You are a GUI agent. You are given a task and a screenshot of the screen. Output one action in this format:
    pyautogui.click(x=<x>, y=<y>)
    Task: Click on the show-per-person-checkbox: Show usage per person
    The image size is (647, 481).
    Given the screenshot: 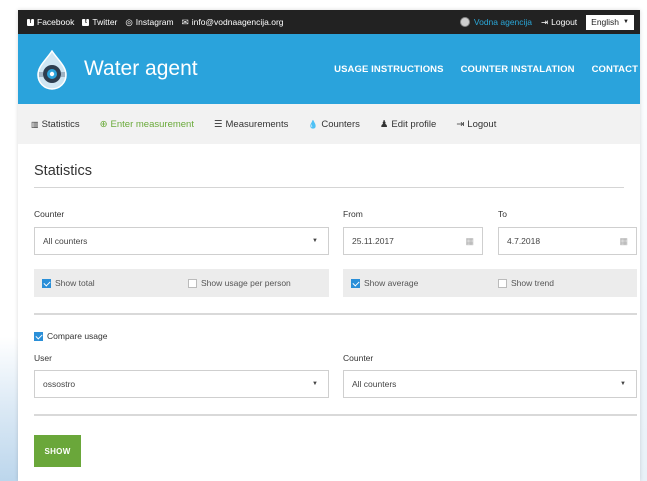 What is the action you would take?
    pyautogui.click(x=239, y=283)
    